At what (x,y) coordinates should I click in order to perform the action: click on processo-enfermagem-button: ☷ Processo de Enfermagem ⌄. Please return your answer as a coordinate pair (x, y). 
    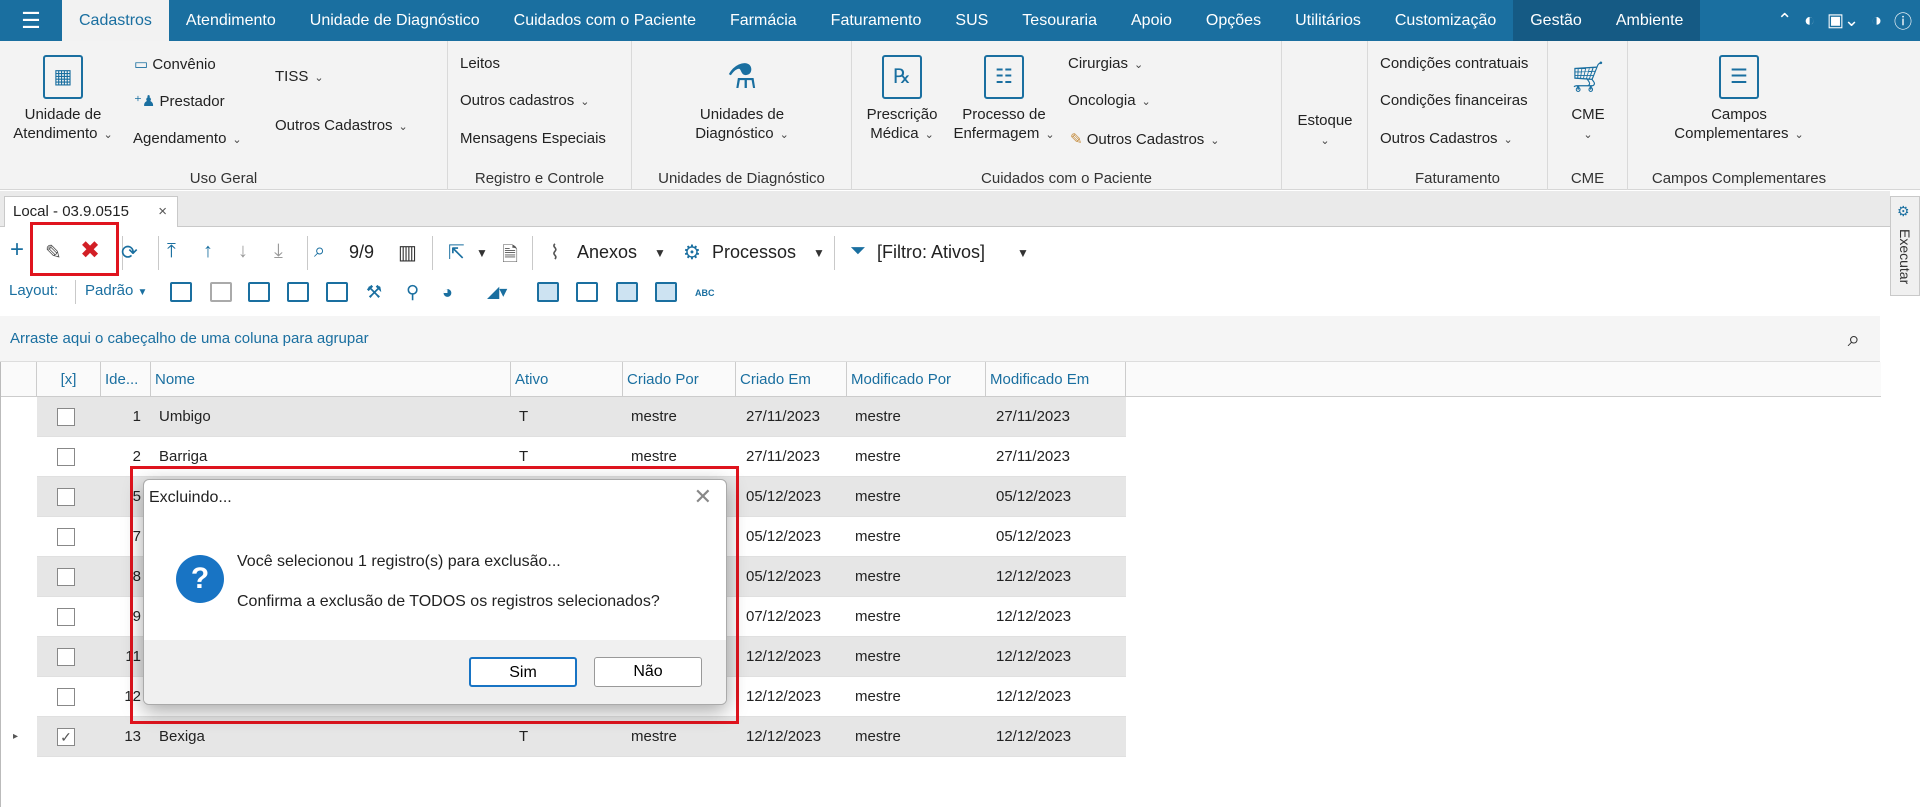
    Looking at the image, I should click on (1004, 100).